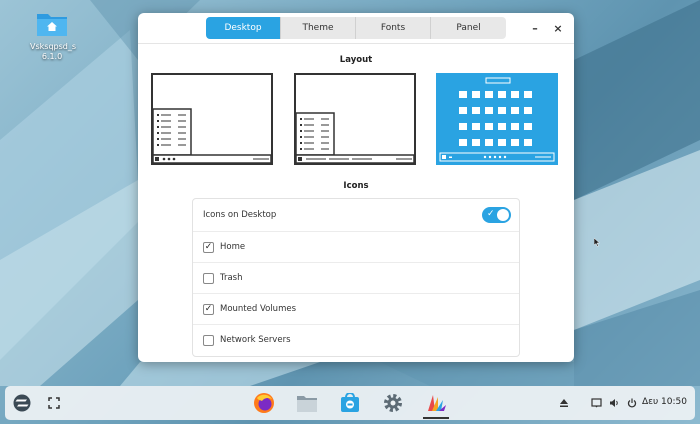 The width and height of the screenshot is (700, 424). I want to click on mounted-volumes-checkbox: ✓, so click(208, 309).